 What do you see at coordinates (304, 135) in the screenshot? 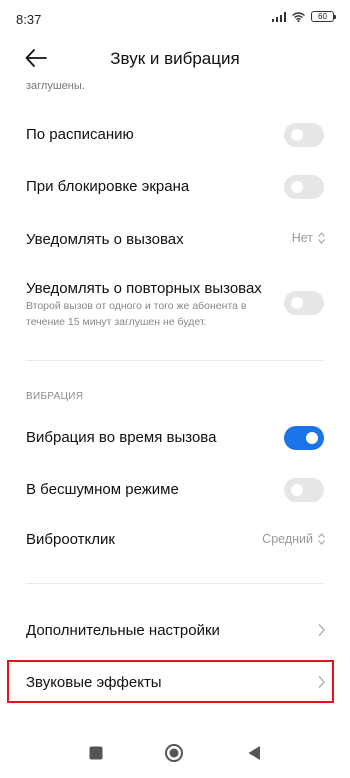
I see `schedule-toggle` at bounding box center [304, 135].